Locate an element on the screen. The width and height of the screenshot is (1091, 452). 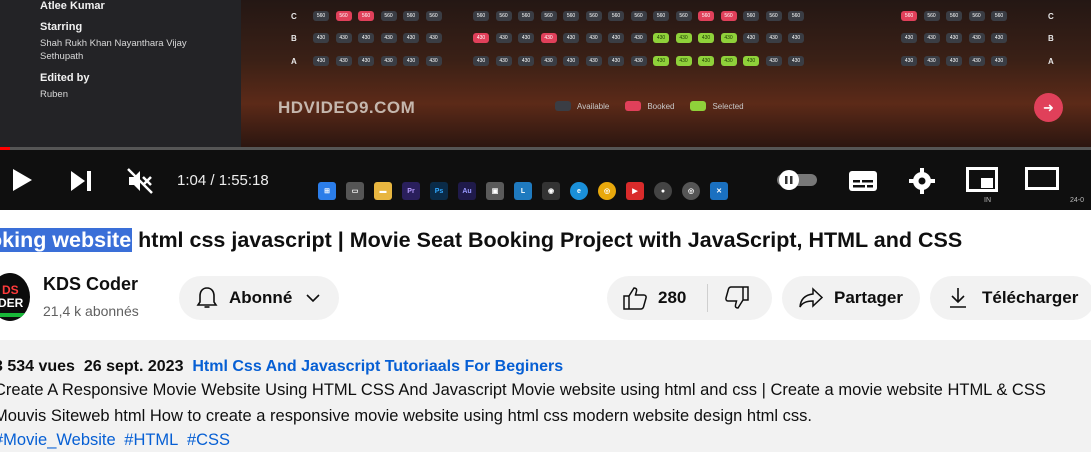
download-button: Télécharger is located at coordinates (1010, 298).